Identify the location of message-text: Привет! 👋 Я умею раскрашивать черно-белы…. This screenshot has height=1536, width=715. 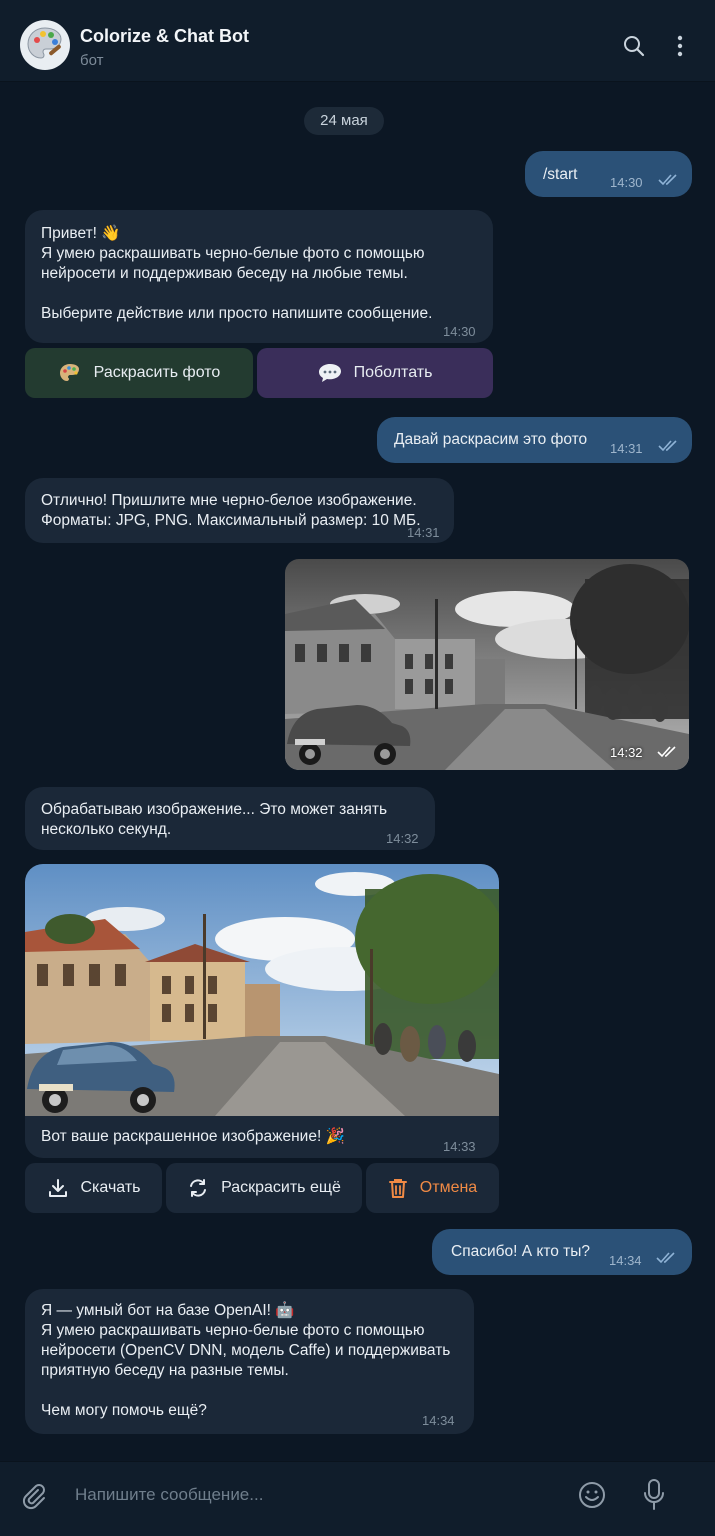
(237, 273).